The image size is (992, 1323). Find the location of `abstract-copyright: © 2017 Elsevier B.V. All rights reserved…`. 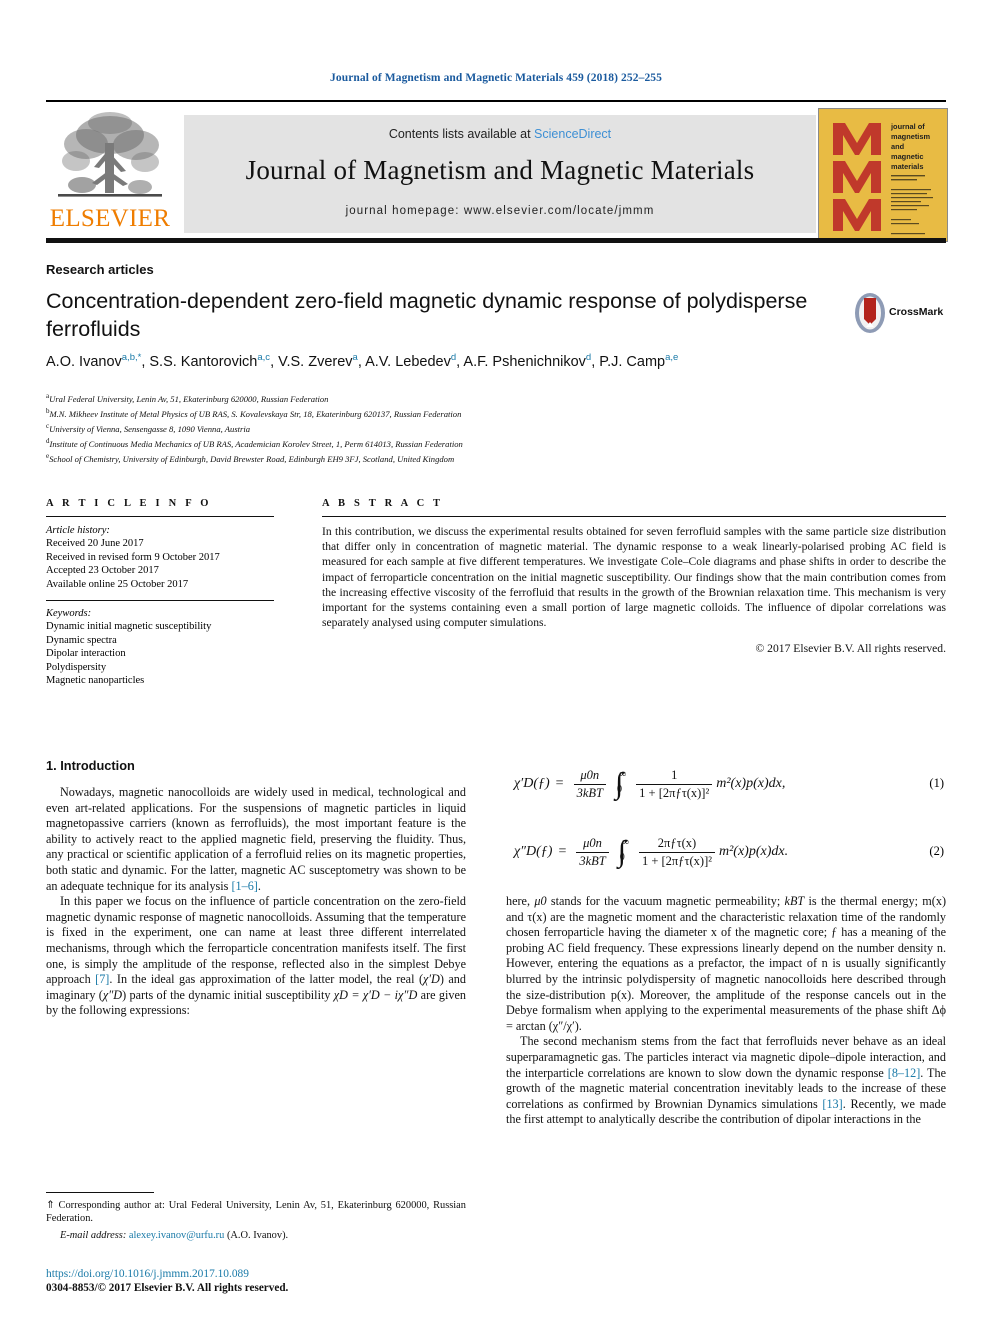

abstract-copyright: © 2017 Elsevier B.V. All rights reserved… is located at coordinates (850, 649).